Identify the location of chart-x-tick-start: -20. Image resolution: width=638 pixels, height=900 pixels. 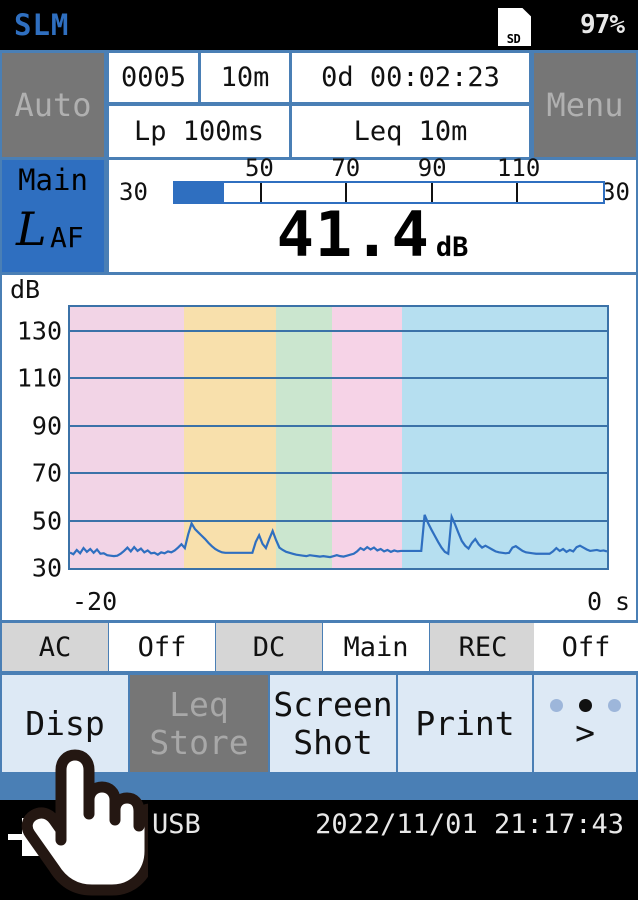
(95, 601).